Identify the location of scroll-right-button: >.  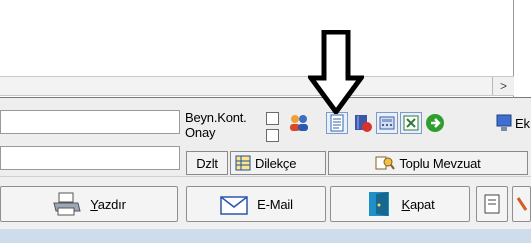
(503, 86).